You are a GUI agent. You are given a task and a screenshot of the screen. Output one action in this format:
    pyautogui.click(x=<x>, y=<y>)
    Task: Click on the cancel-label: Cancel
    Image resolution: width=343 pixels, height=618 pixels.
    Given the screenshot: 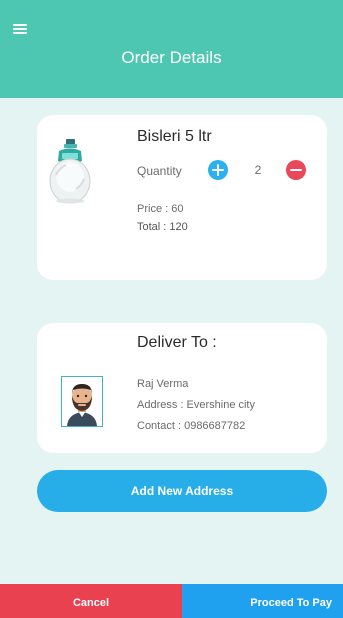 What is the action you would take?
    pyautogui.click(x=91, y=603)
    